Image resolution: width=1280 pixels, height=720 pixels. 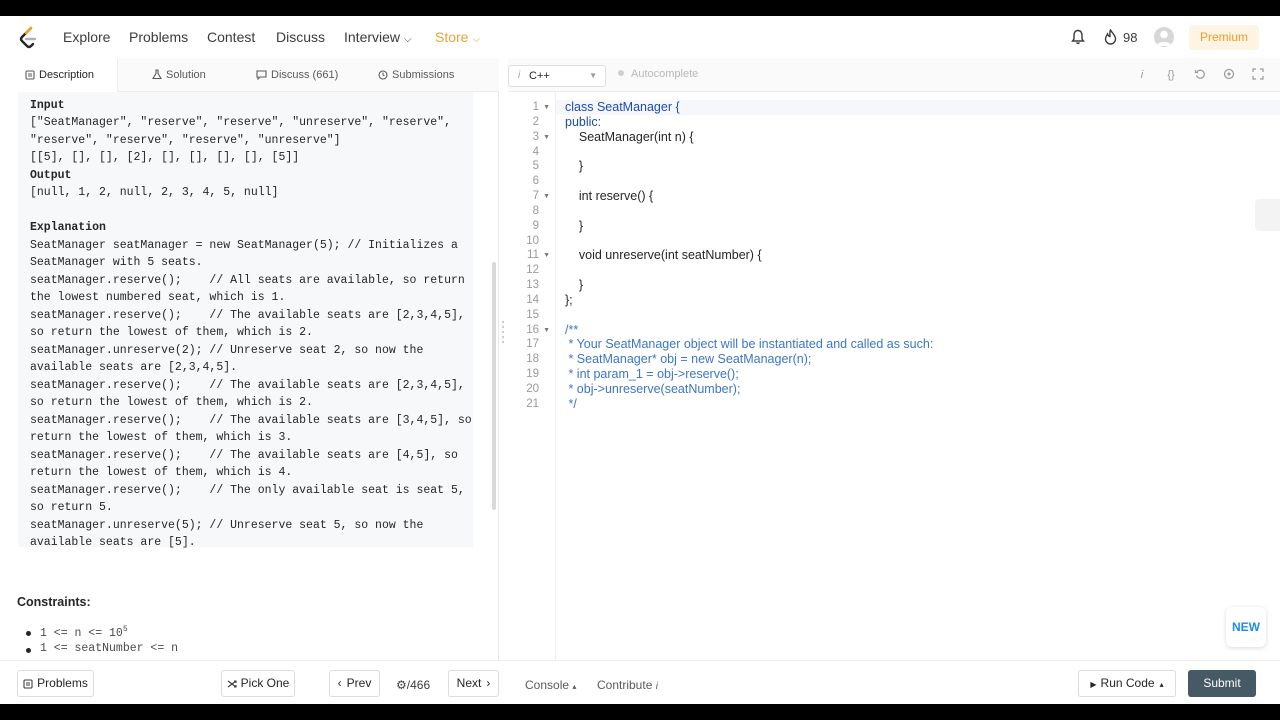 I want to click on code-line: * int param_1 = obj->reserve();, so click(x=651, y=374).